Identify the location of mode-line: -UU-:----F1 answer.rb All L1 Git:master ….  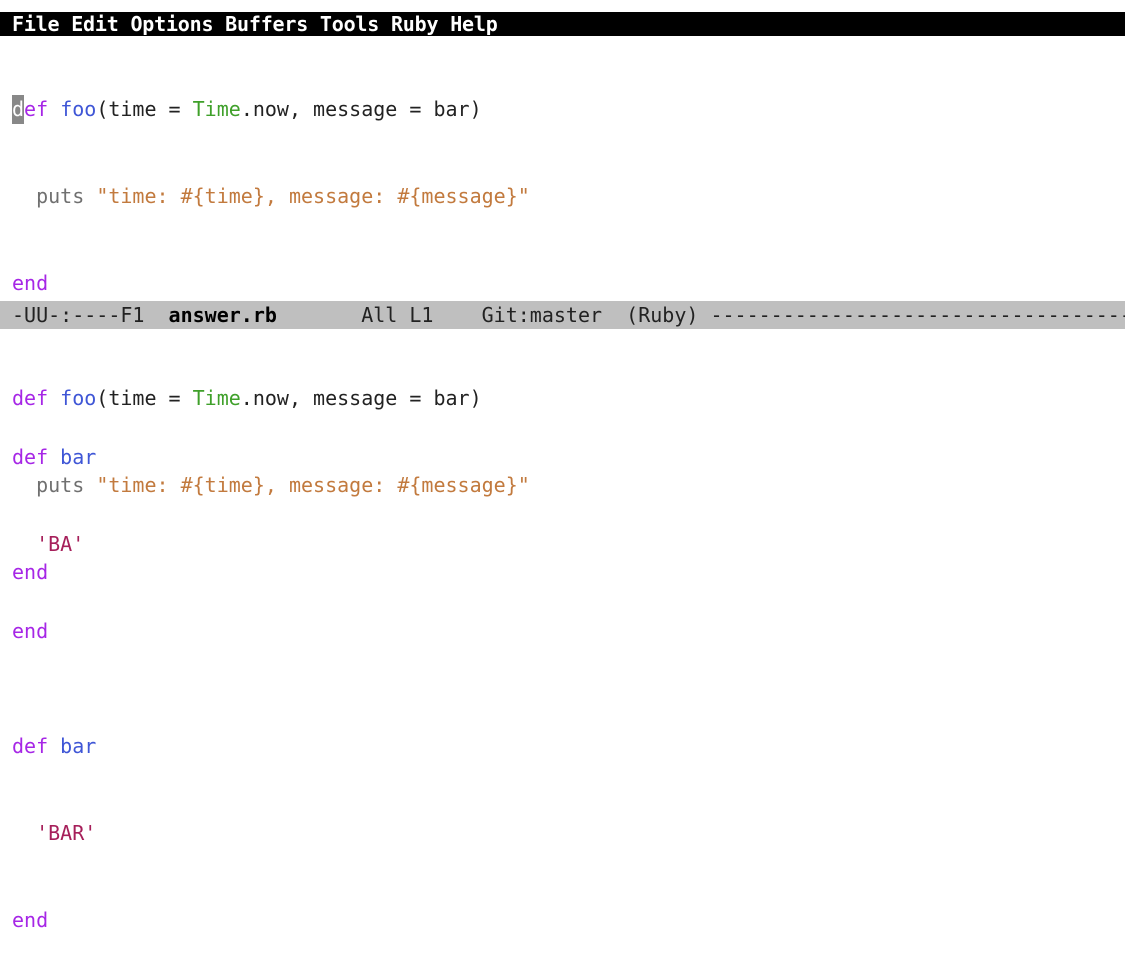
(562, 315).